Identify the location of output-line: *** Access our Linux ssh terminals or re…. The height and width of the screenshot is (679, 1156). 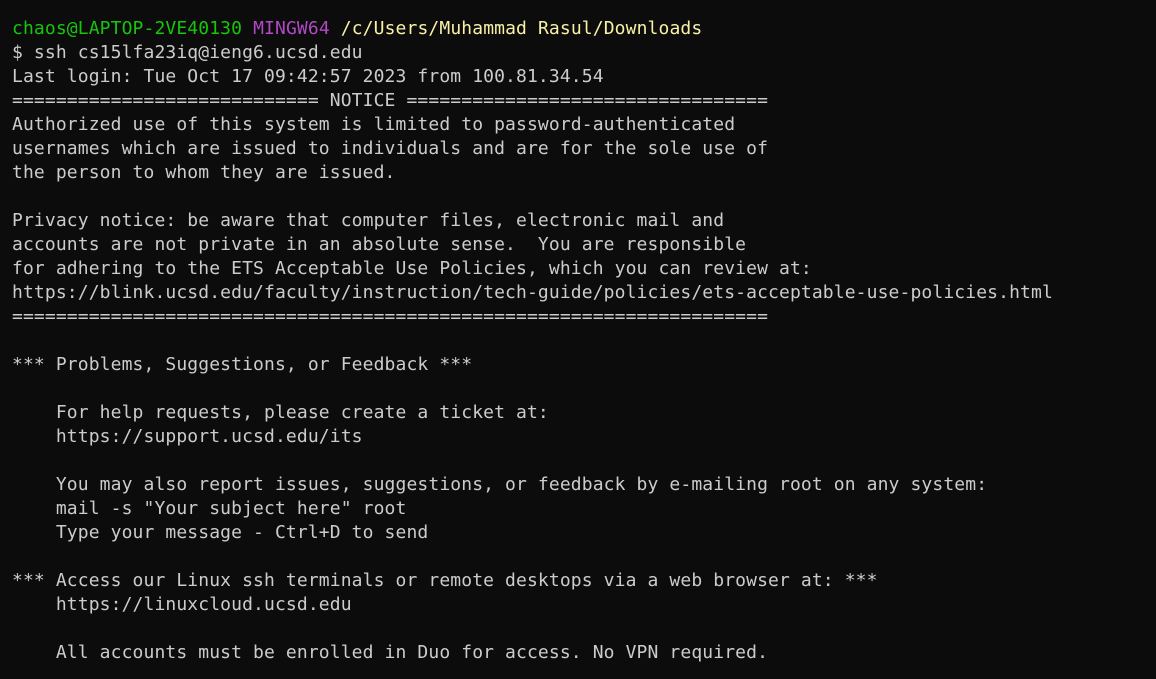
(445, 580).